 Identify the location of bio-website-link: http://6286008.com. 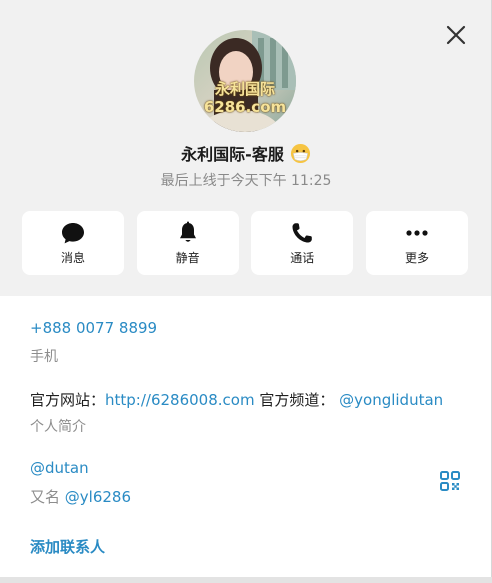
(180, 400).